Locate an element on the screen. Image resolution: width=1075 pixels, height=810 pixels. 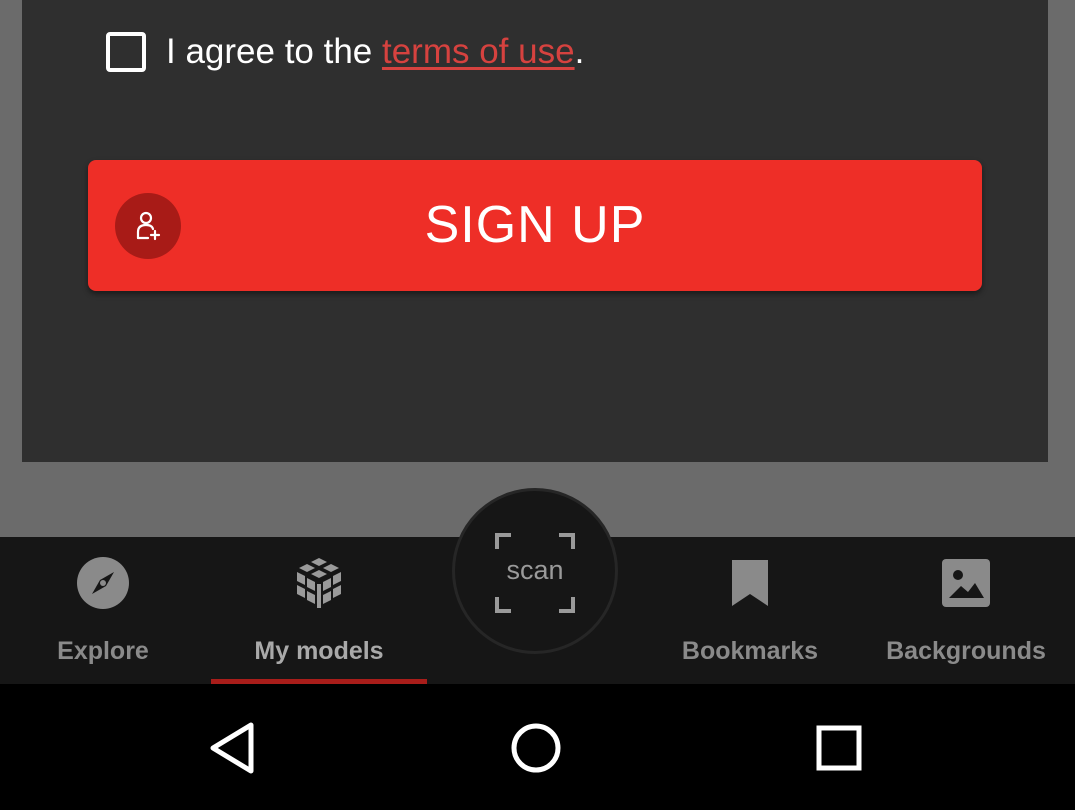
image-icon is located at coordinates (966, 583).